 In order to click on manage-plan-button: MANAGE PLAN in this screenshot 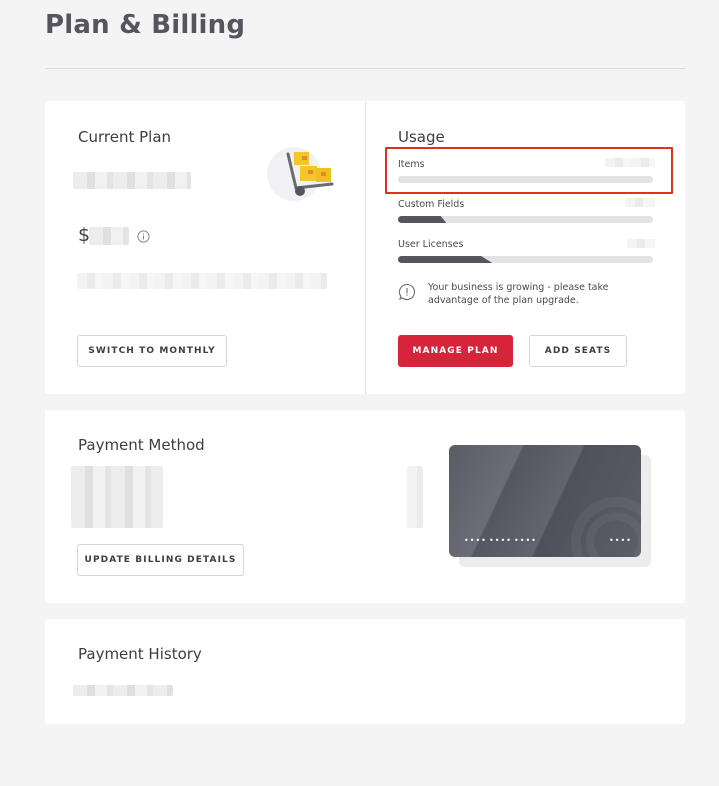, I will do `click(455, 351)`.